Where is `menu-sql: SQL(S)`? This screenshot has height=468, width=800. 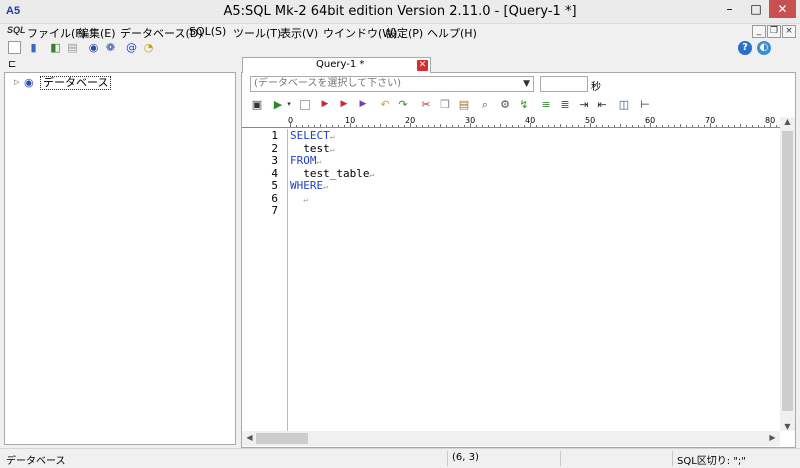 menu-sql: SQL(S) is located at coordinates (207, 31).